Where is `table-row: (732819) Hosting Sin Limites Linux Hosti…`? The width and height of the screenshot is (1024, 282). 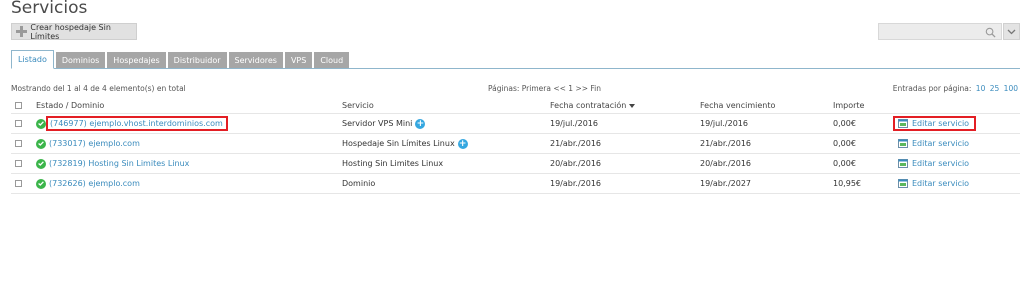 table-row: (732819) Hosting Sin Limites Linux Hosti… is located at coordinates (515, 164).